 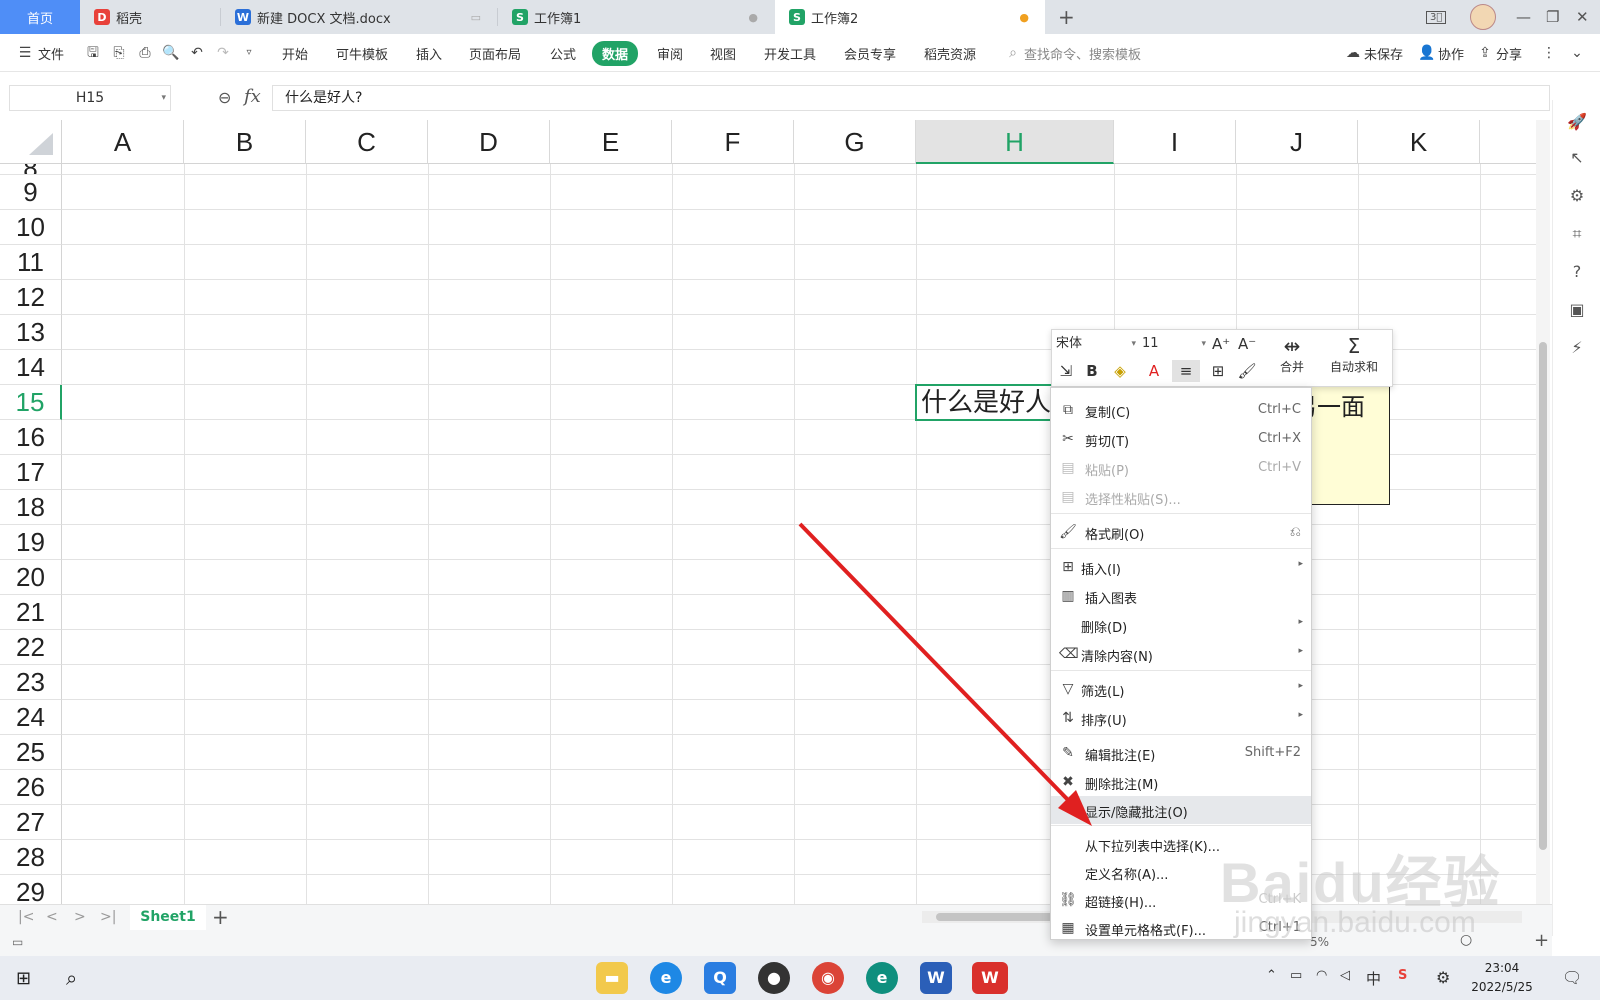 I want to click on row-header-25: 25, so click(x=31, y=752).